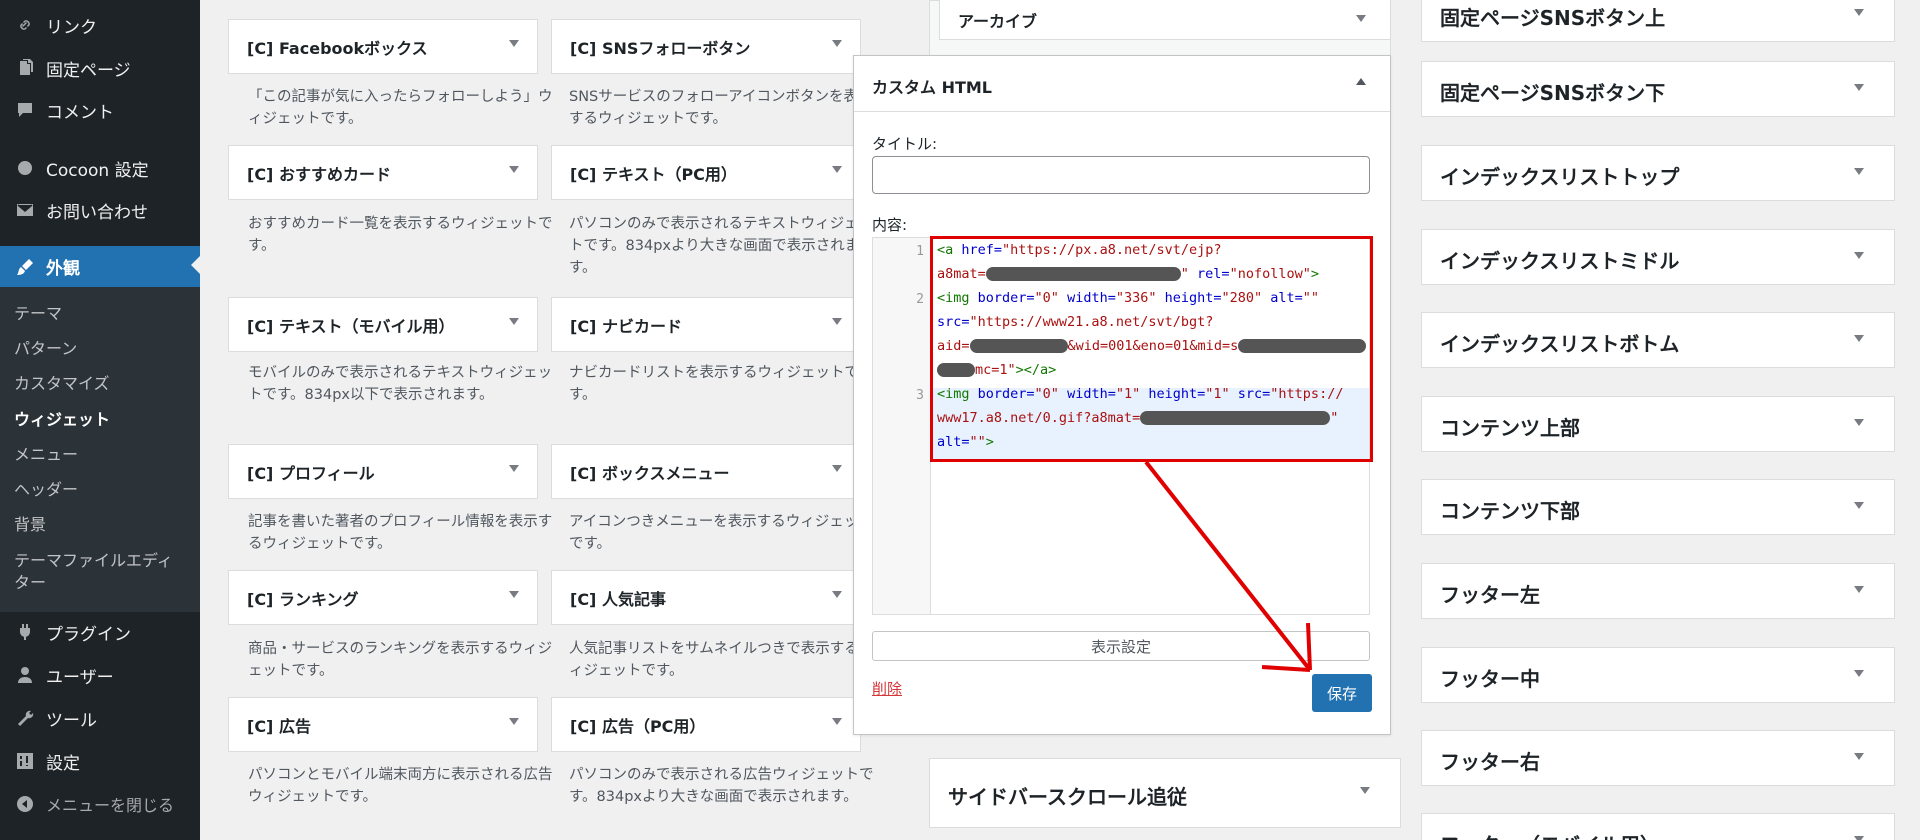 The height and width of the screenshot is (840, 1920). I want to click on highlight-annotation, so click(1151, 349).